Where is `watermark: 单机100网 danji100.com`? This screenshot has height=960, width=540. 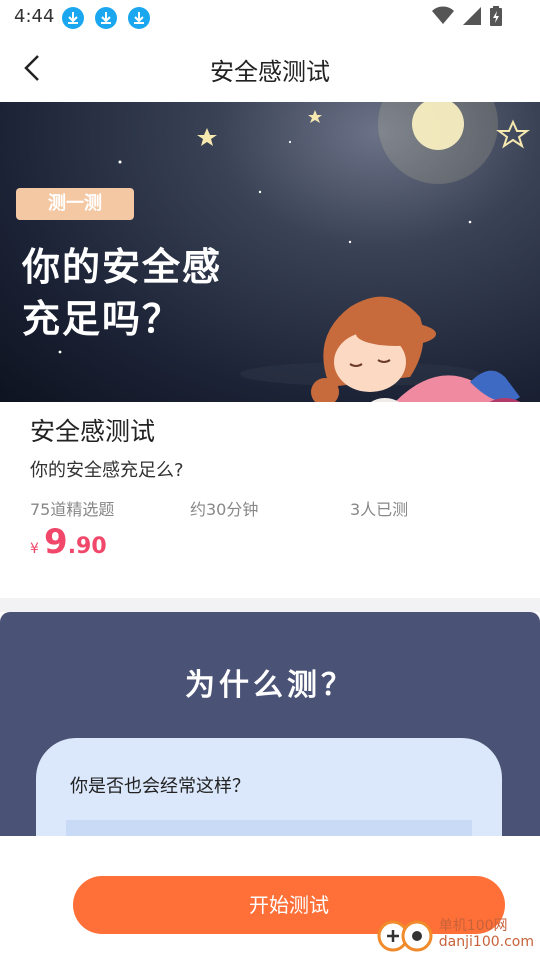
watermark: 单机100网 danji100.com is located at coordinates (454, 934).